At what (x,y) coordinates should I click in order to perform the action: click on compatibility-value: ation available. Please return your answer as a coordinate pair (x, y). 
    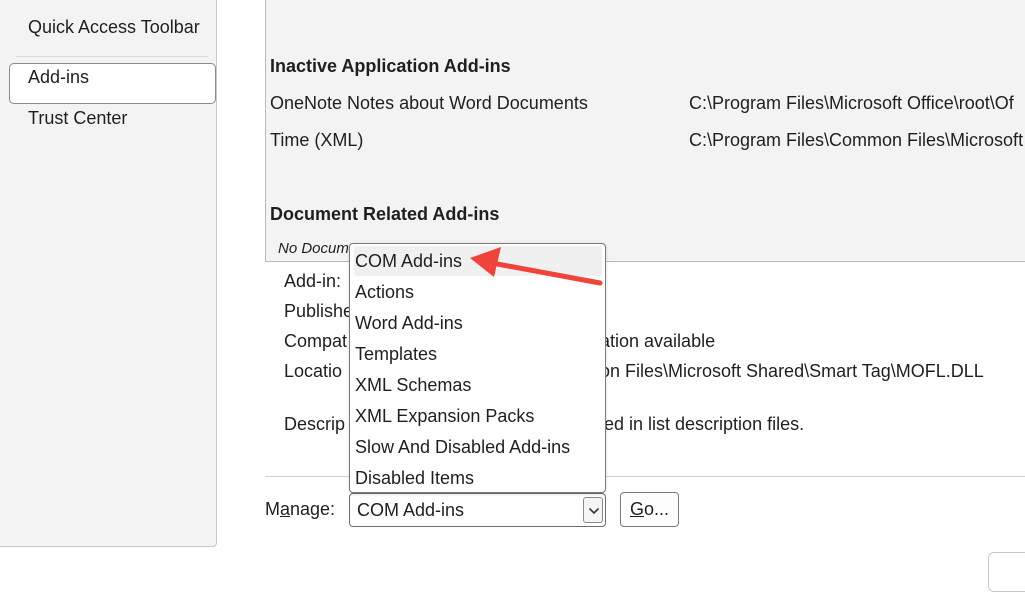
    Looking at the image, I should click on (658, 341).